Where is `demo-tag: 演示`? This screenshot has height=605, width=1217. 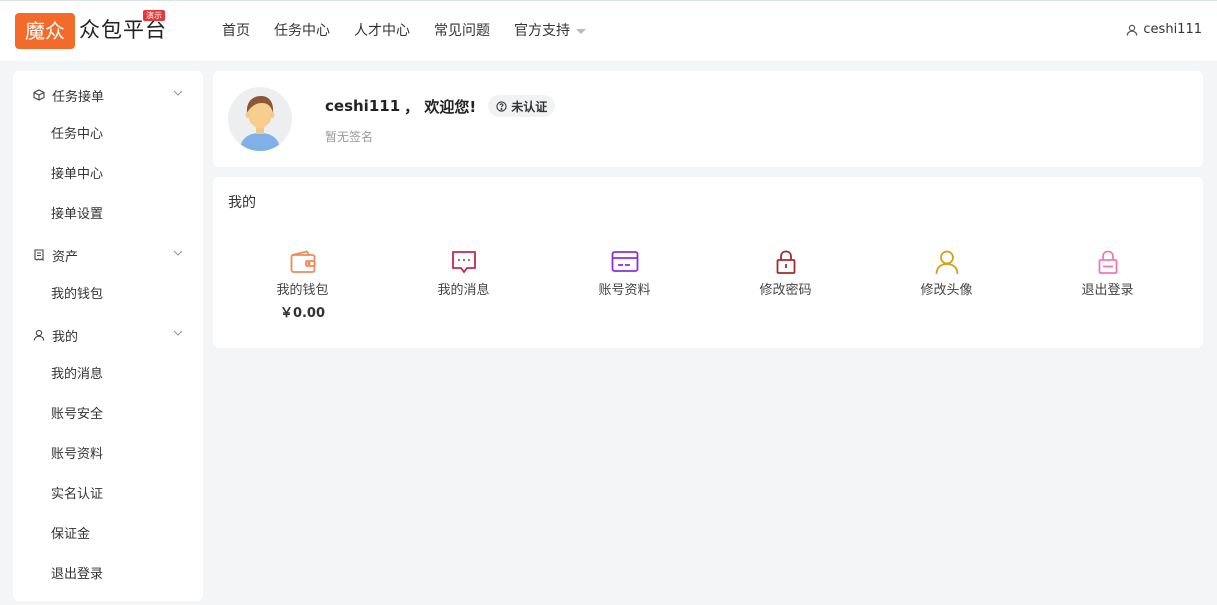 demo-tag: 演示 is located at coordinates (154, 15).